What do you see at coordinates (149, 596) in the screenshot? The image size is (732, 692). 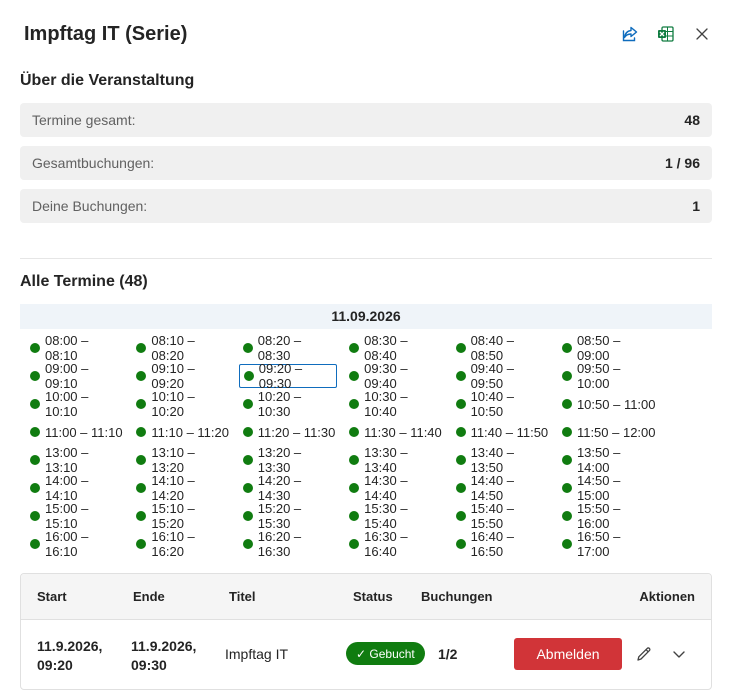 I see `column-header-end: Ende` at bounding box center [149, 596].